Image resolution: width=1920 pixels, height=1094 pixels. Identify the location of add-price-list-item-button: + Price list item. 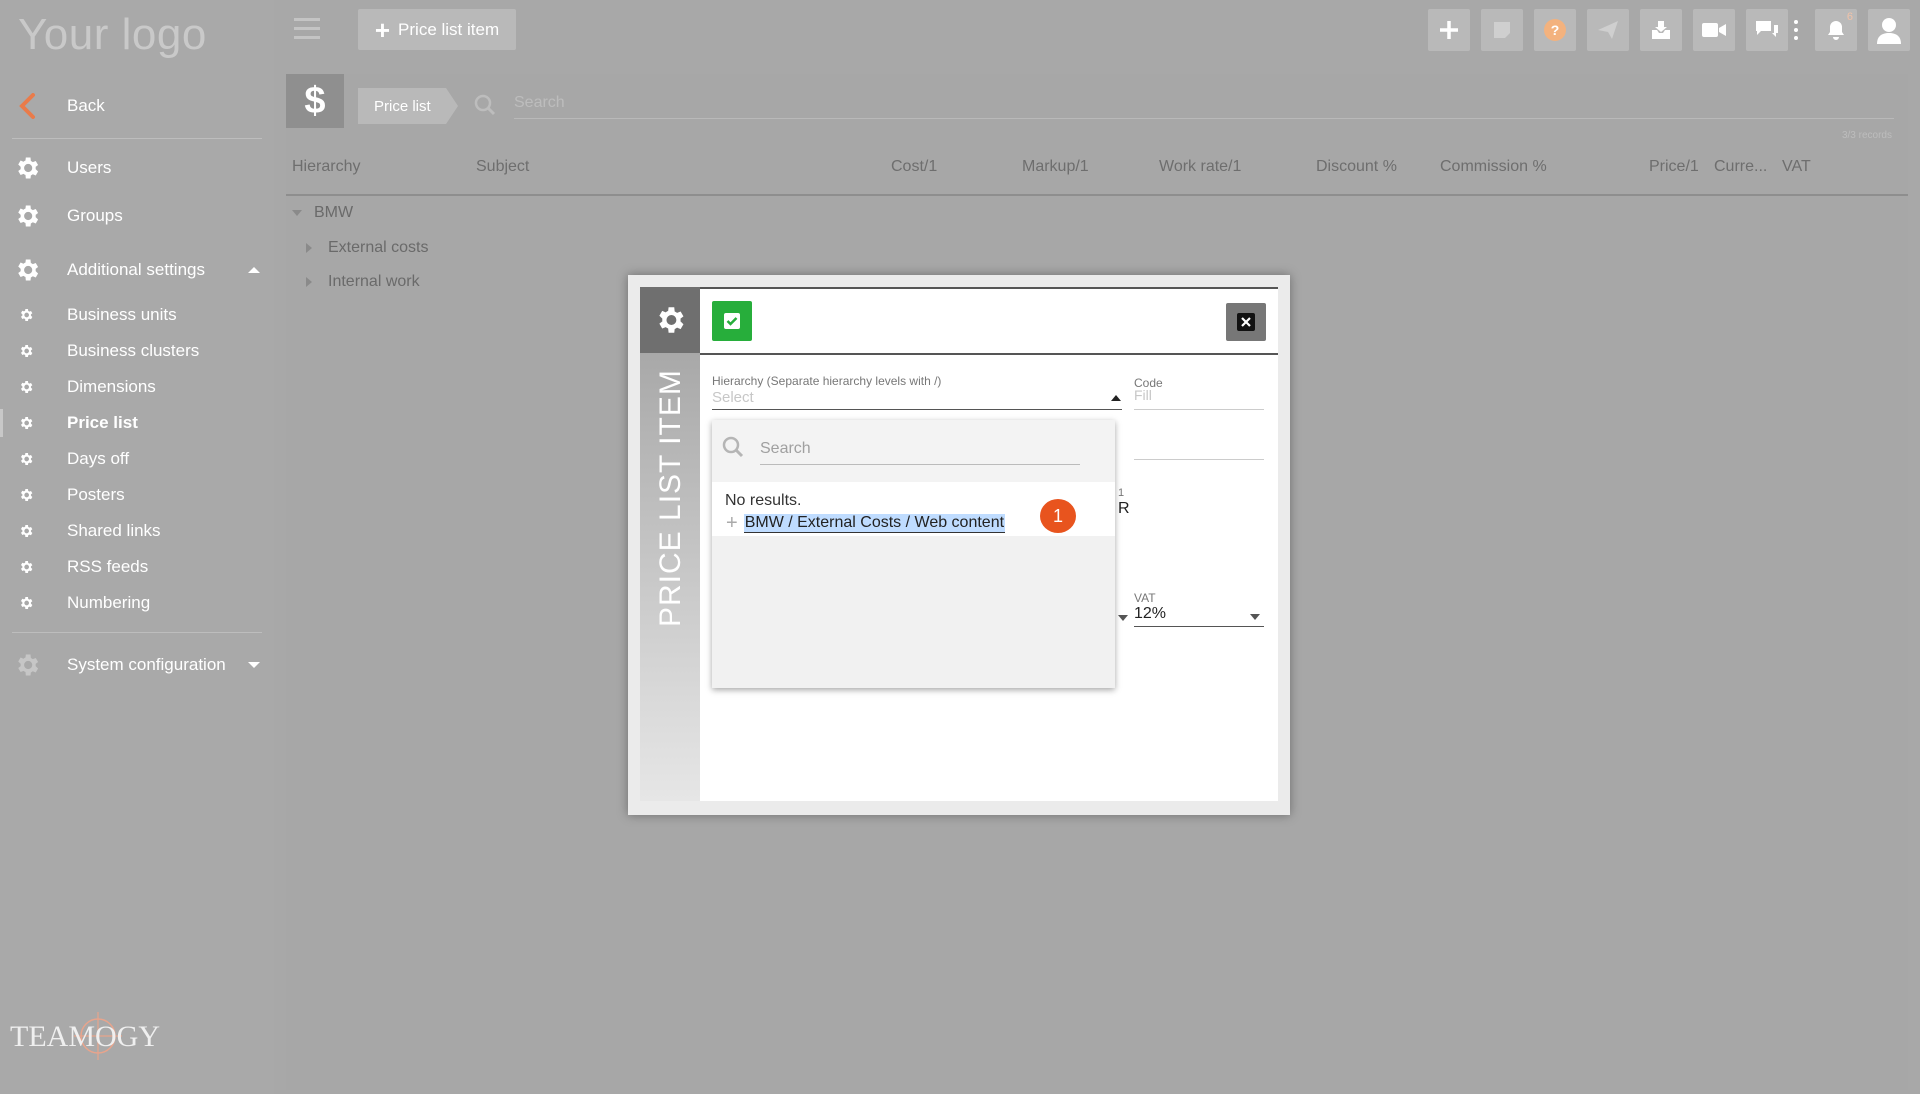
(437, 29).